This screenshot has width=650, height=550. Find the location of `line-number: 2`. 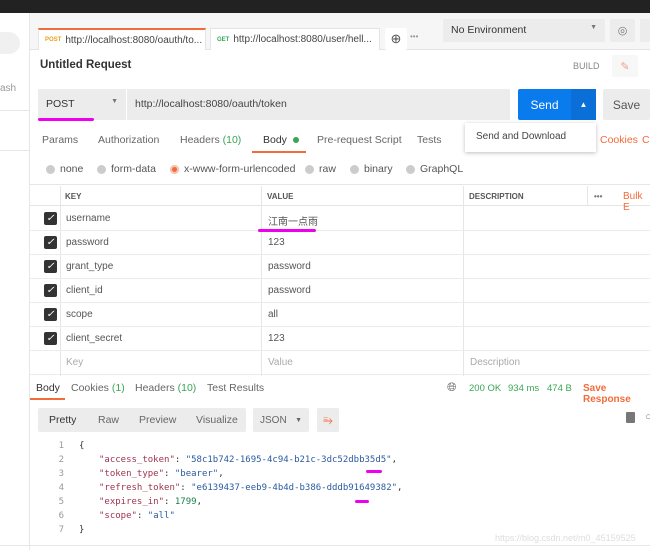

line-number: 2 is located at coordinates (61, 460).